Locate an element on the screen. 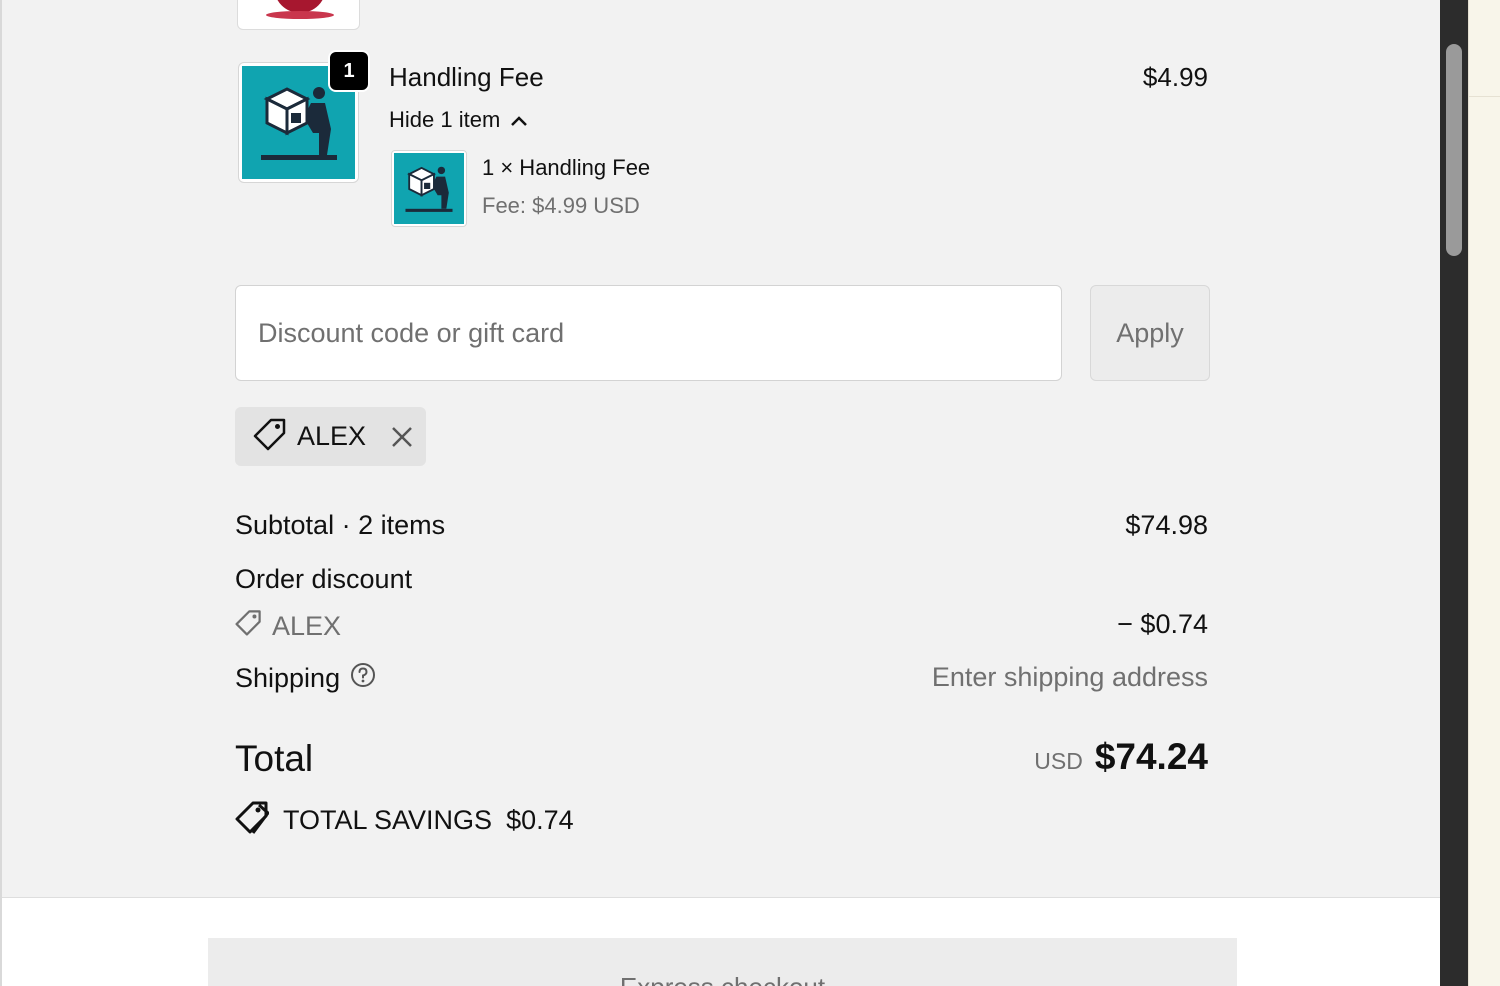 The width and height of the screenshot is (1500, 986). previous-product-thumbnail is located at coordinates (298, 15).